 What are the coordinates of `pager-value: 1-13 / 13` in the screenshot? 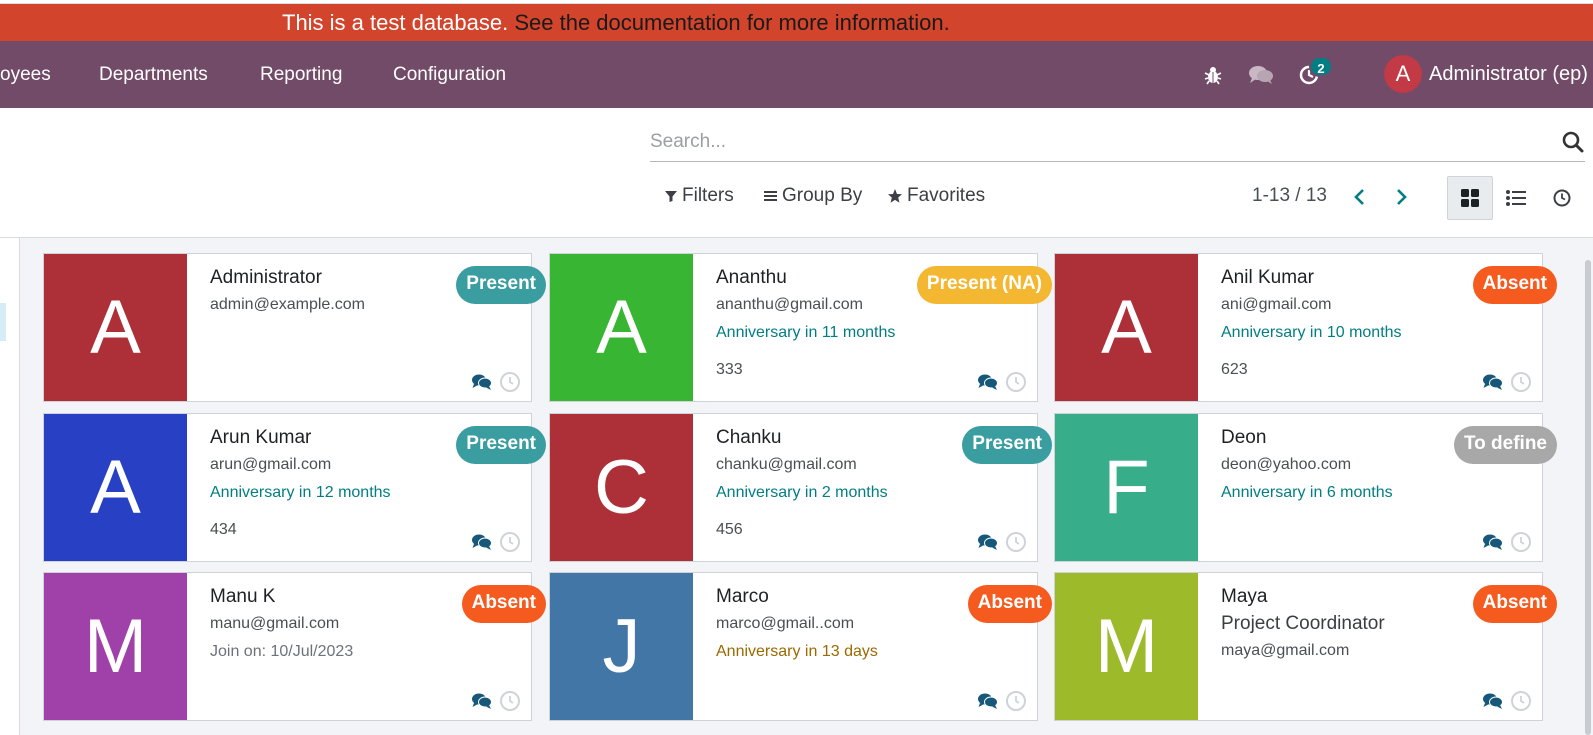 It's located at (1289, 196).